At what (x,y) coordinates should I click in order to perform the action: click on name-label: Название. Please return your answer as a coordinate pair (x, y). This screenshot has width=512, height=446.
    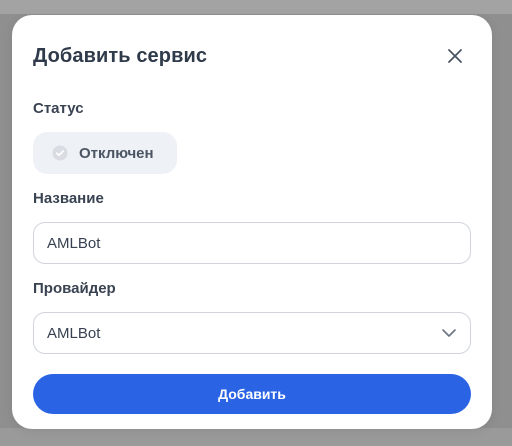
    Looking at the image, I should click on (68, 198).